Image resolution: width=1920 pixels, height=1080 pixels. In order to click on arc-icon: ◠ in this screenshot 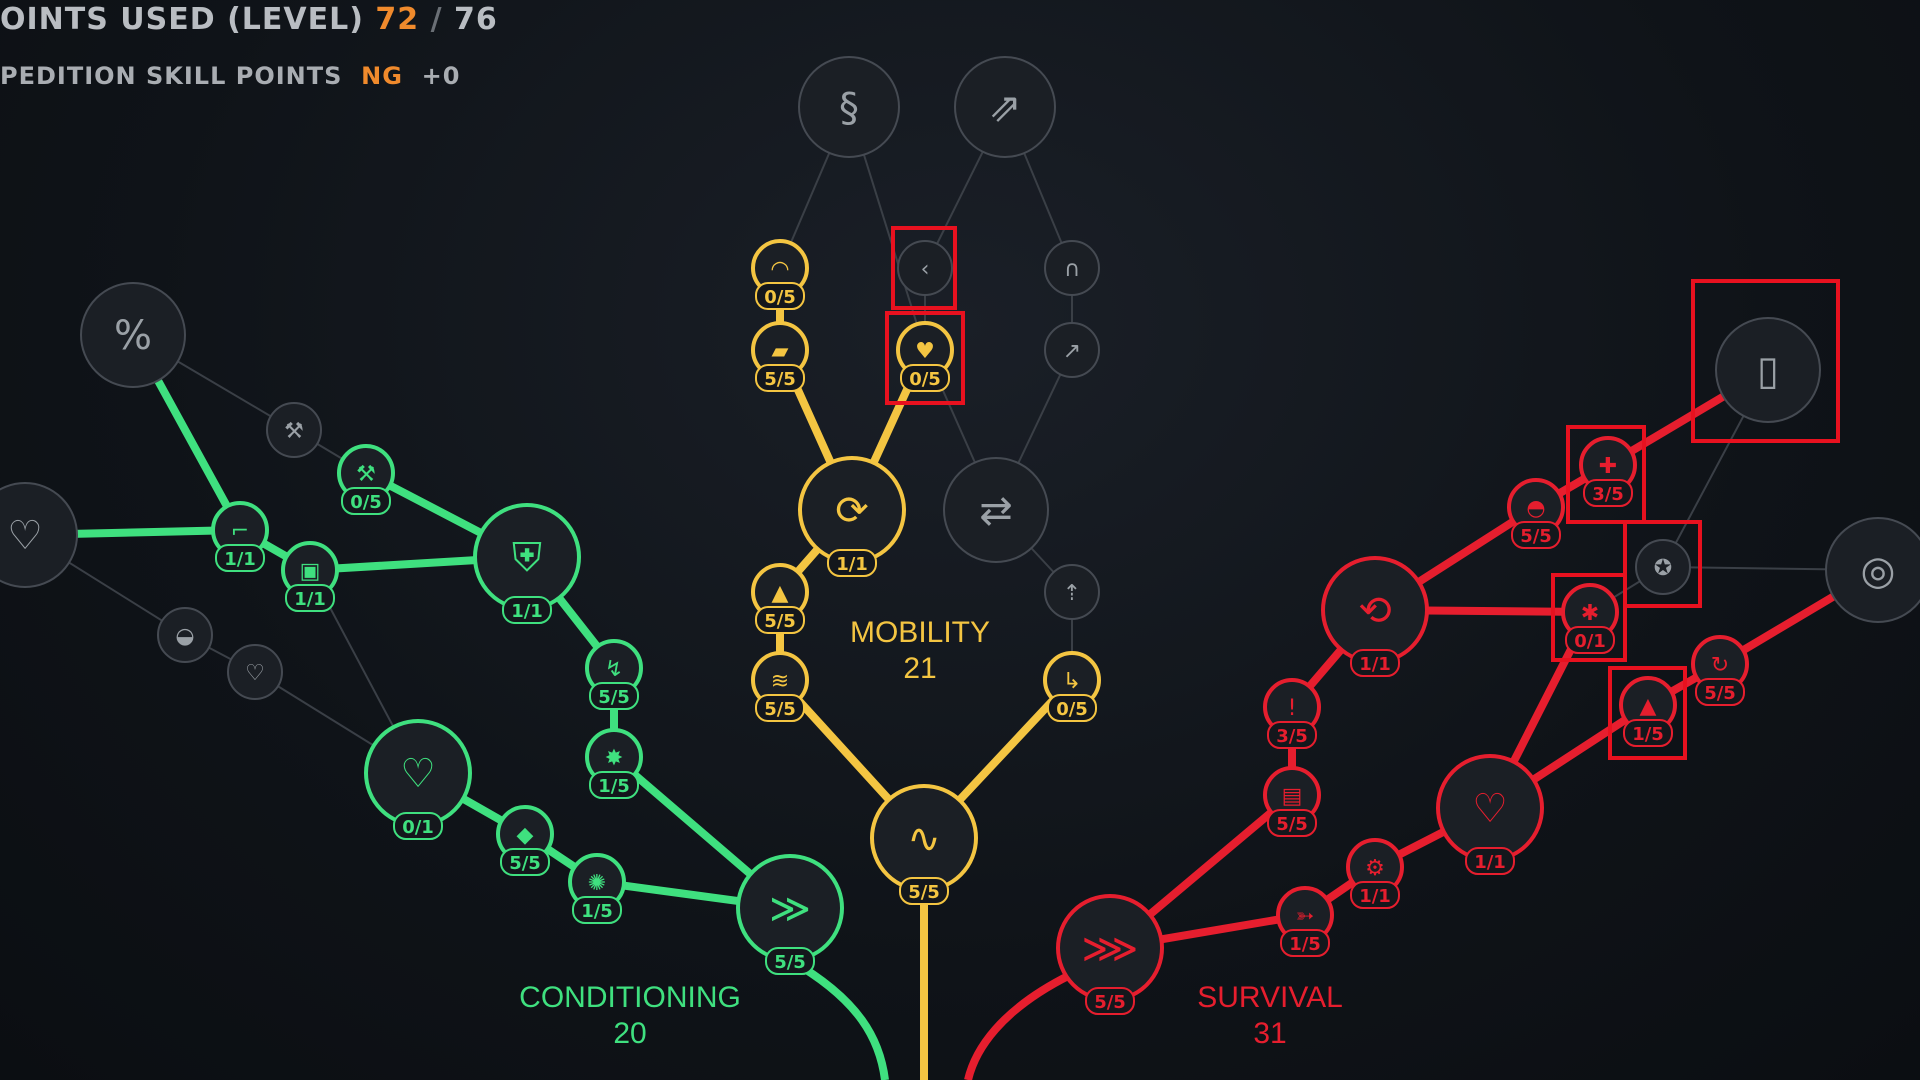, I will do `click(779, 269)`.